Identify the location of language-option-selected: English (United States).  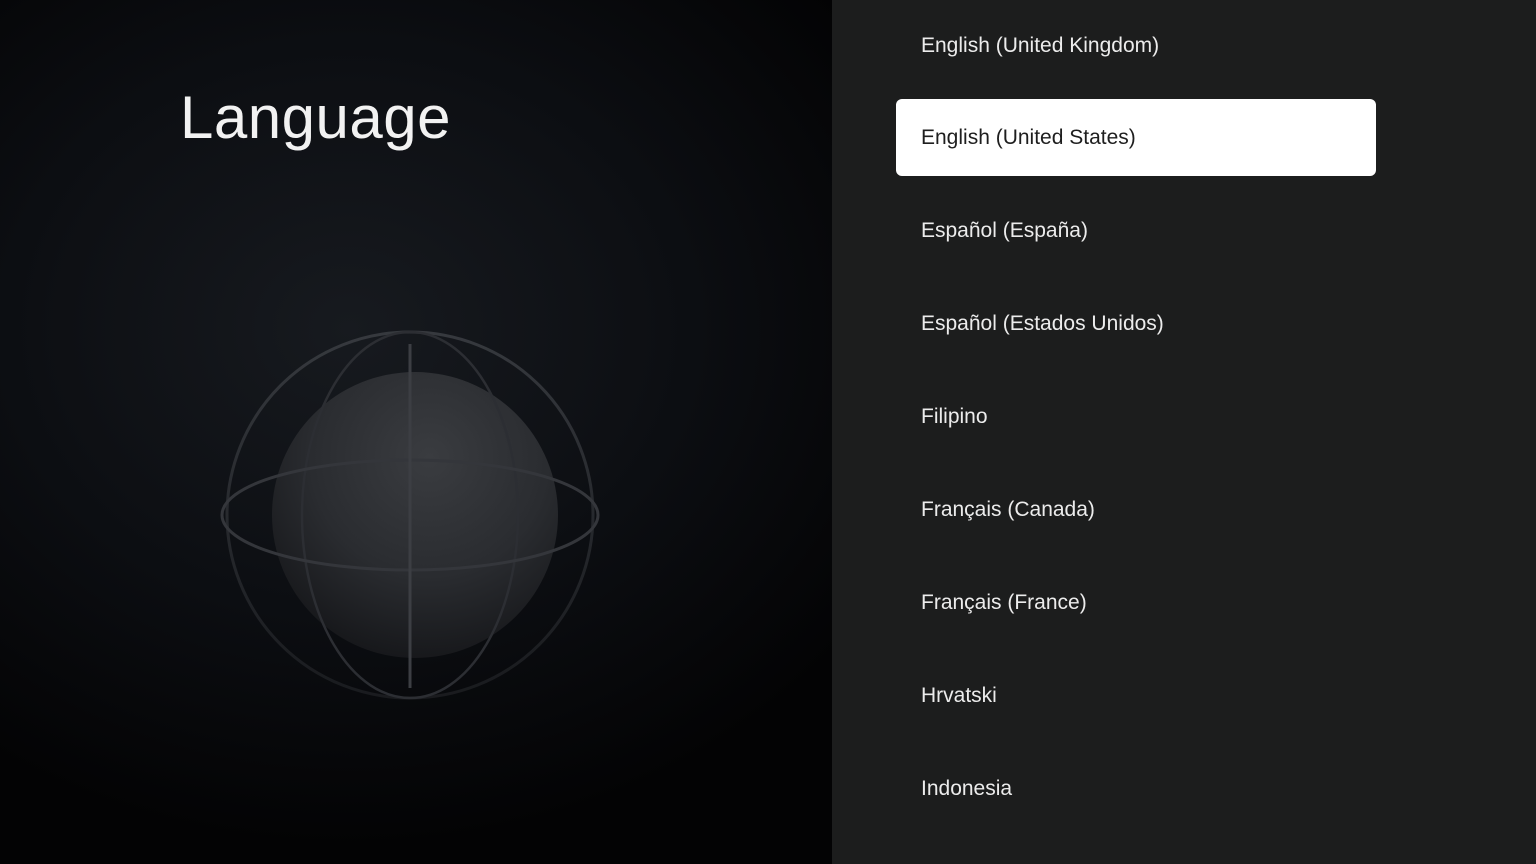
(1136, 137).